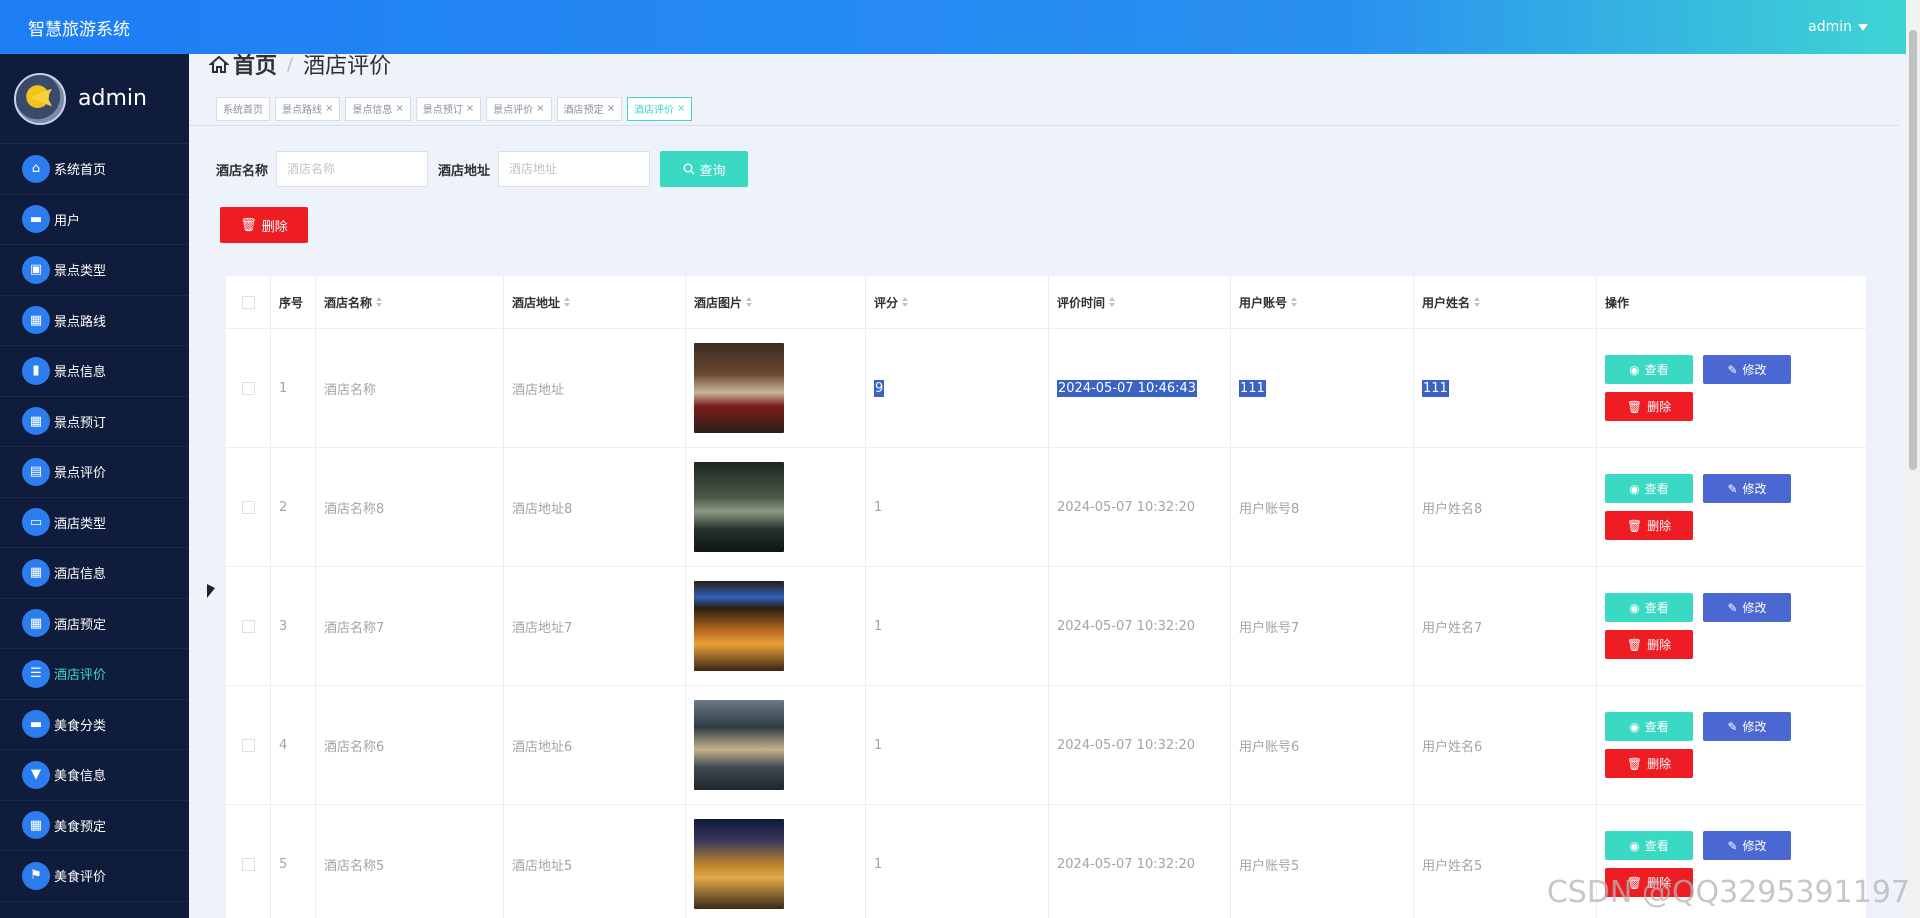  Describe the element at coordinates (293, 626) in the screenshot. I see `row-index-cell: 3` at that location.